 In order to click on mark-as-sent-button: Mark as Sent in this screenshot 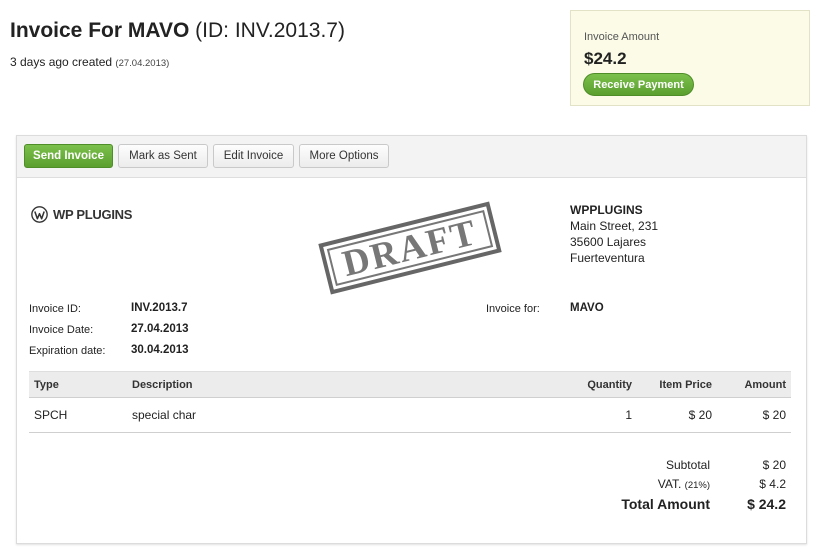, I will do `click(163, 156)`.